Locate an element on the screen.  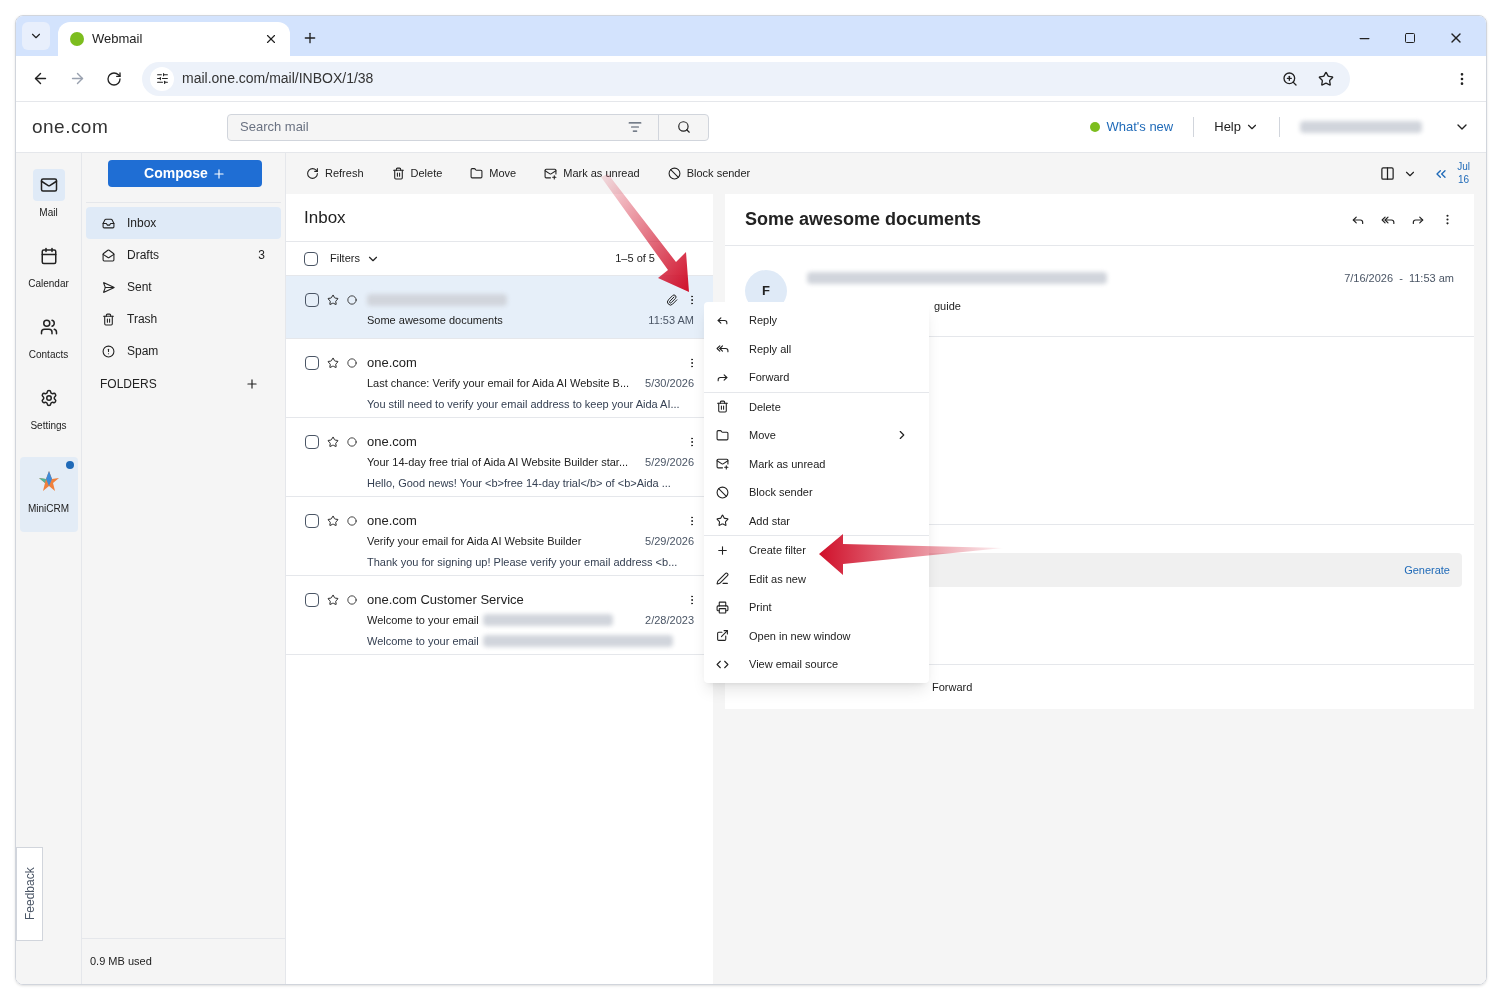
toolbar-button: Move is located at coordinates (493, 173).